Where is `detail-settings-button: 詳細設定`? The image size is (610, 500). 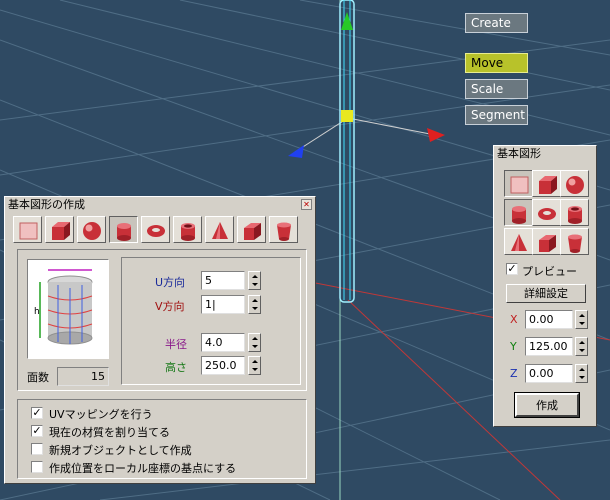
detail-settings-button: 詳細設定 is located at coordinates (546, 293).